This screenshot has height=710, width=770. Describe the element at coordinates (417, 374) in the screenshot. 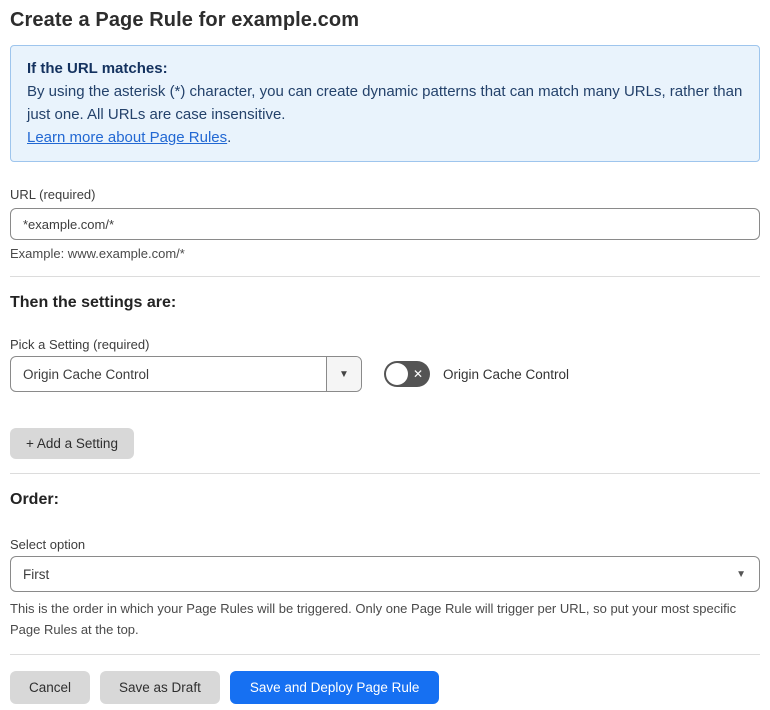

I see `toggle-off-x-icon: ✕` at that location.